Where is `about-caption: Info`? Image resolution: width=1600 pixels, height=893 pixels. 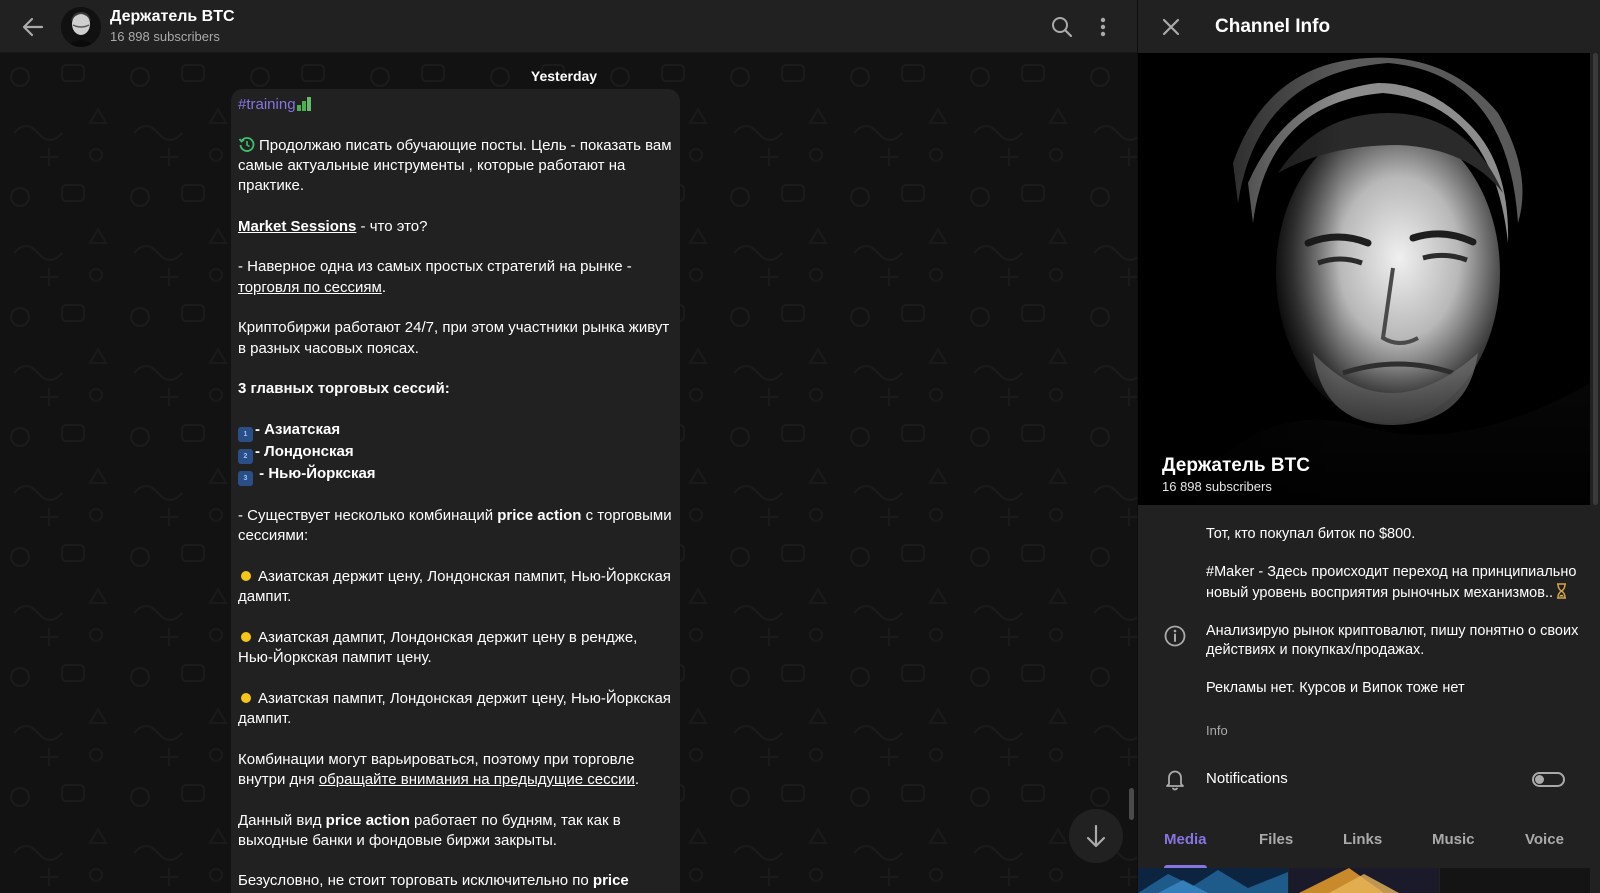 about-caption: Info is located at coordinates (1217, 730).